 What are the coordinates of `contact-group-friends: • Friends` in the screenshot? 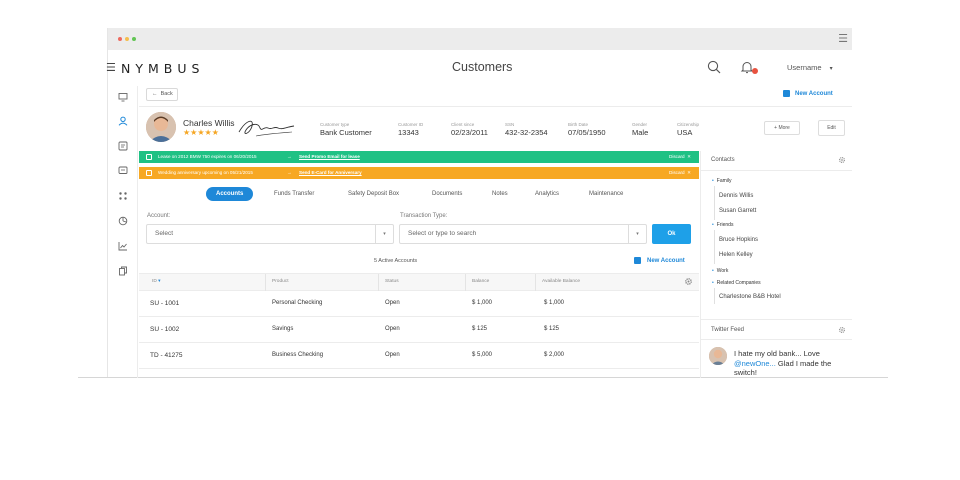 It's located at (722, 225).